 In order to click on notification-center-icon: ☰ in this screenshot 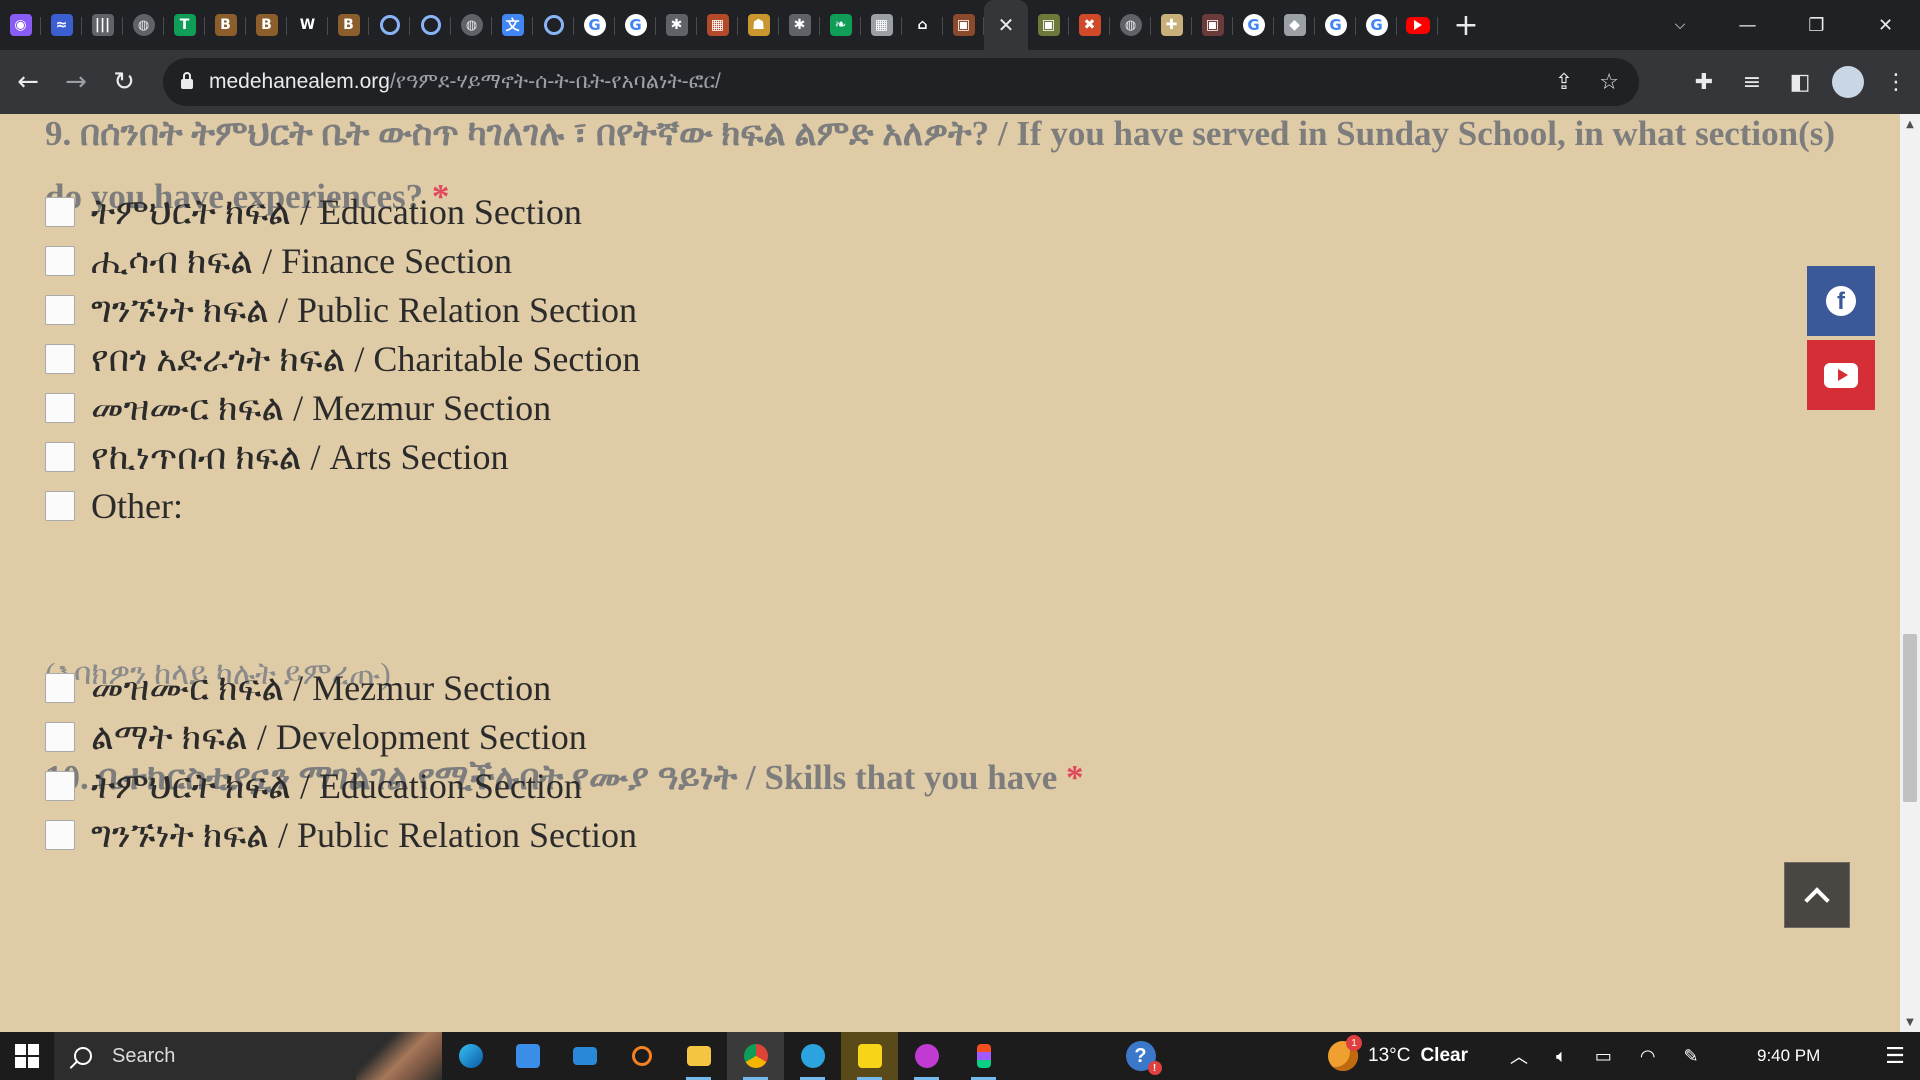, I will do `click(1895, 1056)`.